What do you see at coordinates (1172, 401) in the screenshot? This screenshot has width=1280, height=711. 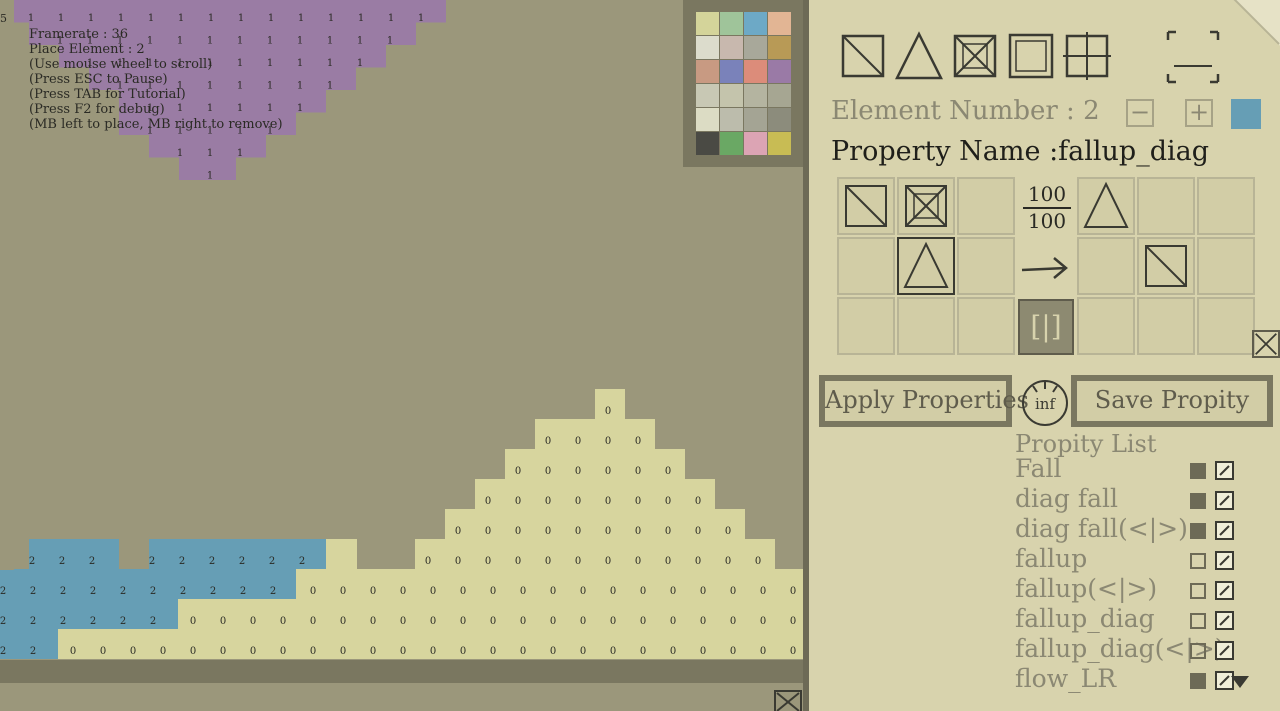 I see `save-property-button: Save Propity` at bounding box center [1172, 401].